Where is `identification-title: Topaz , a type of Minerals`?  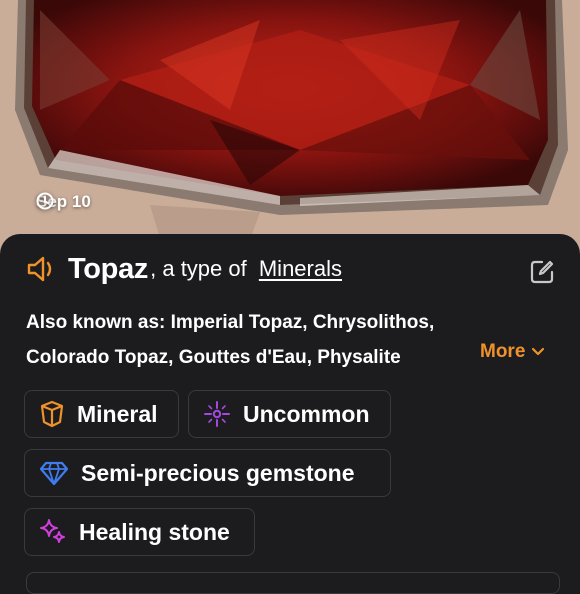
identification-title: Topaz , a type of Minerals is located at coordinates (184, 269).